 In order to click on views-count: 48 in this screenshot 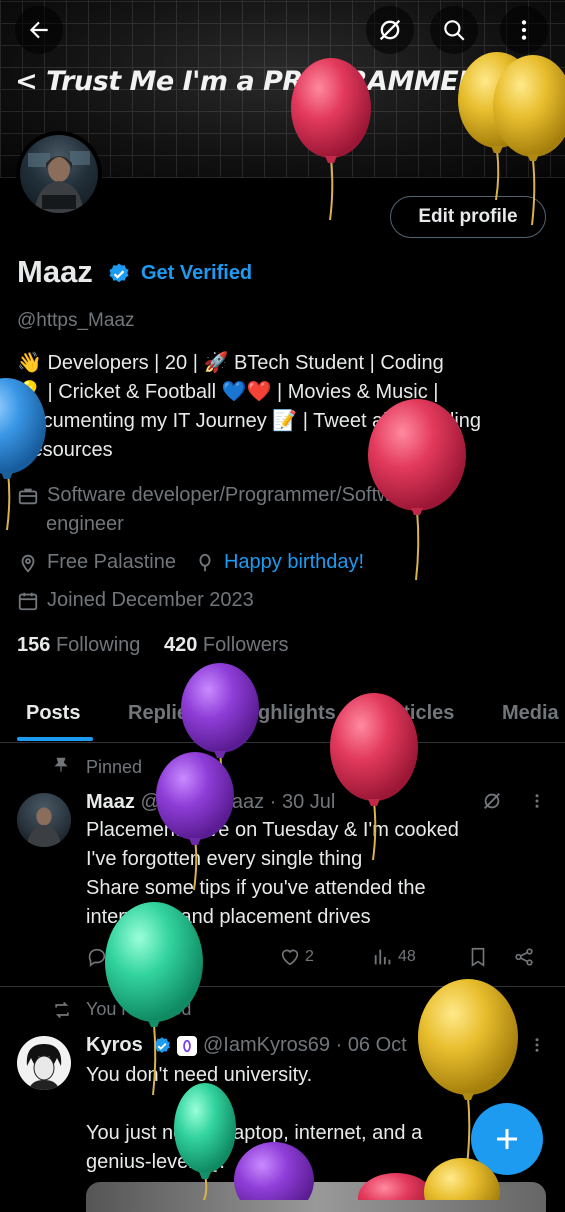, I will do `click(407, 956)`.